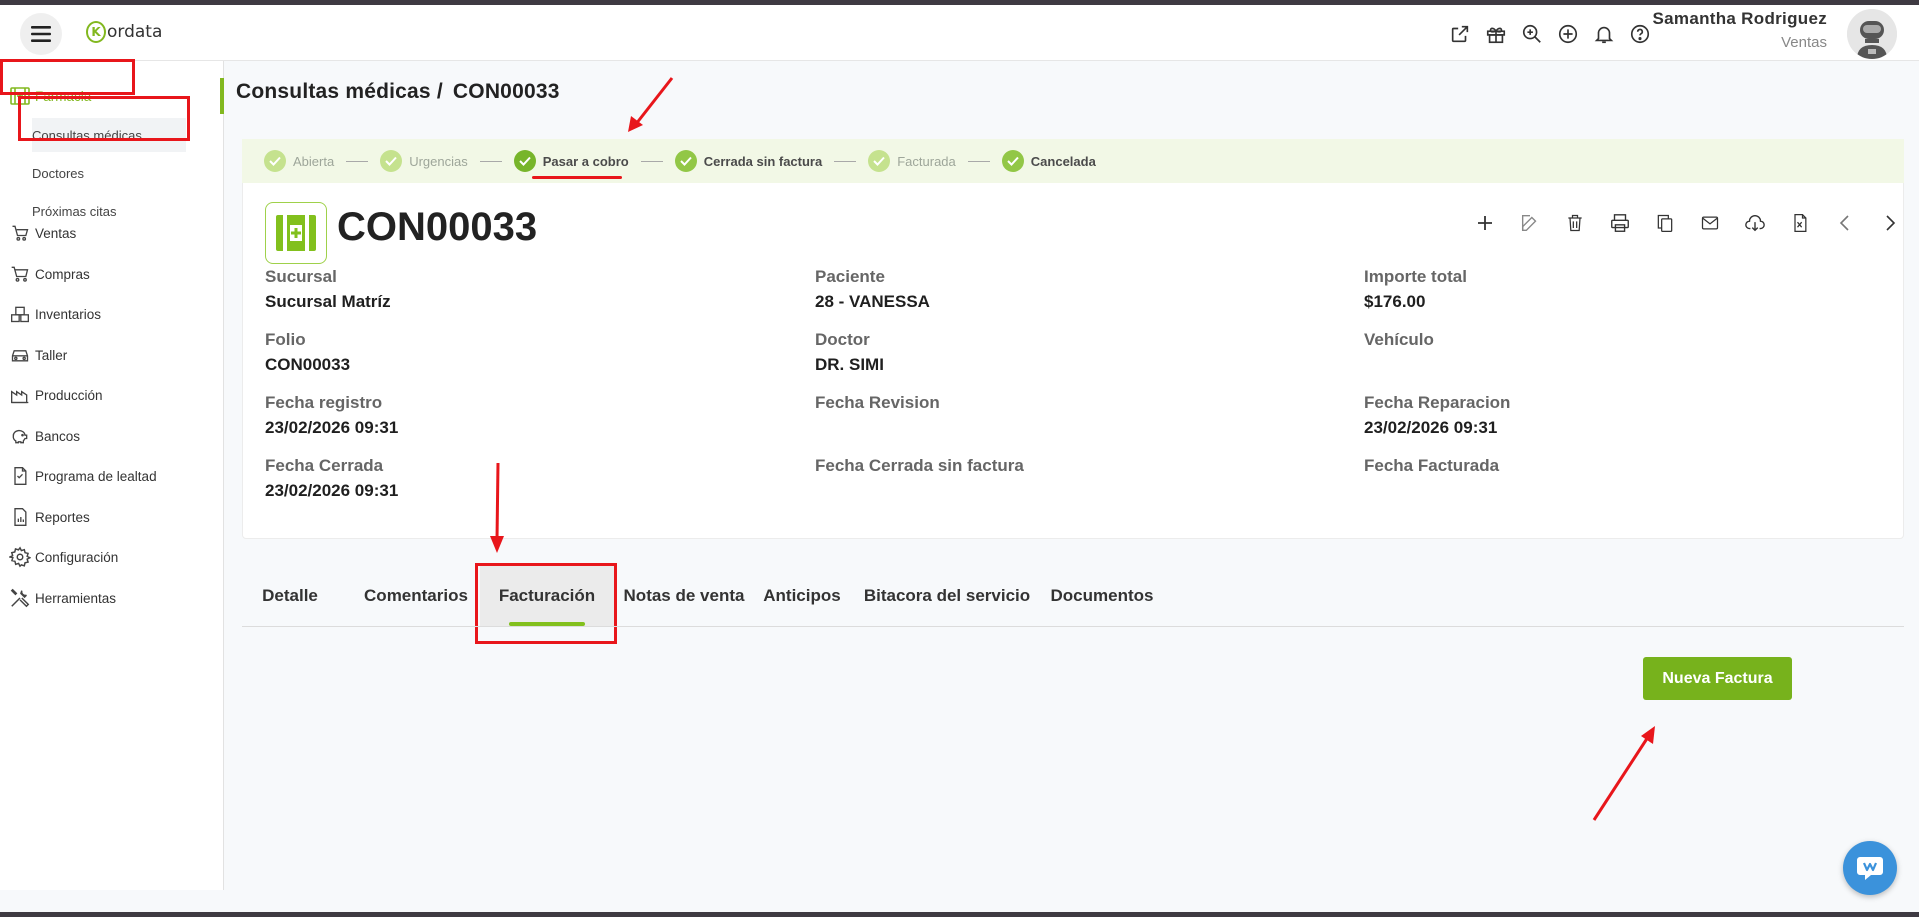  I want to click on sidebar-item-produccion: Producción, so click(112, 395).